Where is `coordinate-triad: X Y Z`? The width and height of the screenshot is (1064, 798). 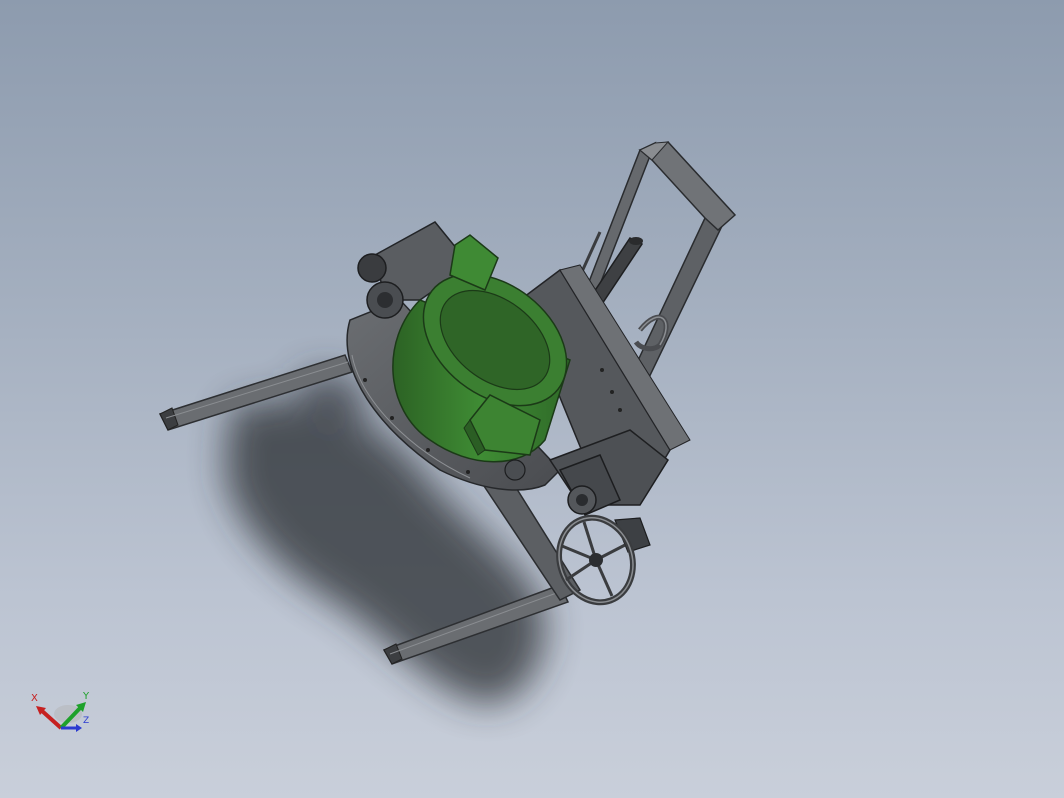 coordinate-triad: X Y Z is located at coordinates (61, 714).